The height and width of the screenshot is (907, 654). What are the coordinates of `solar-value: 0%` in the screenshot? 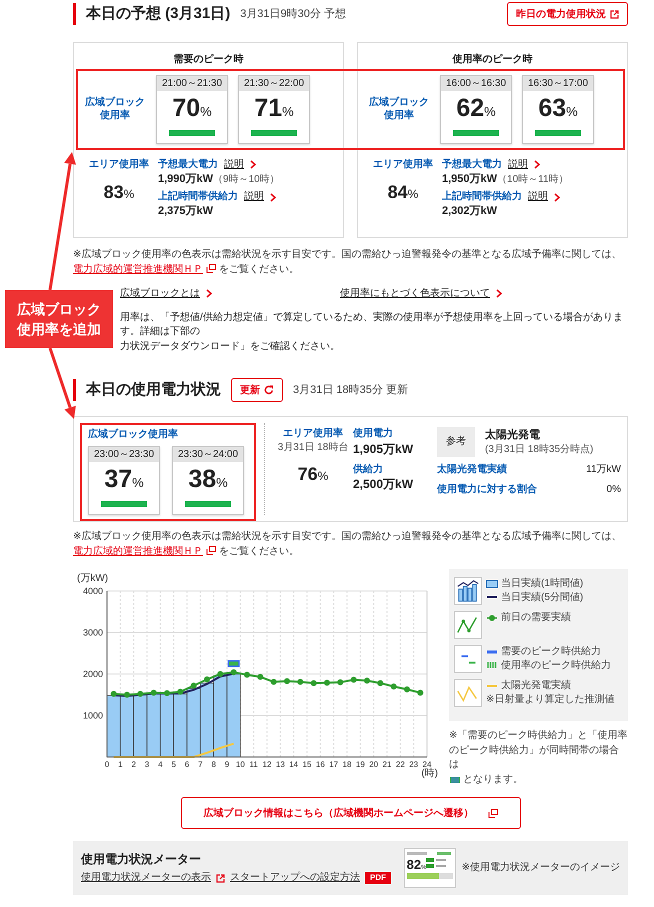 It's located at (613, 489).